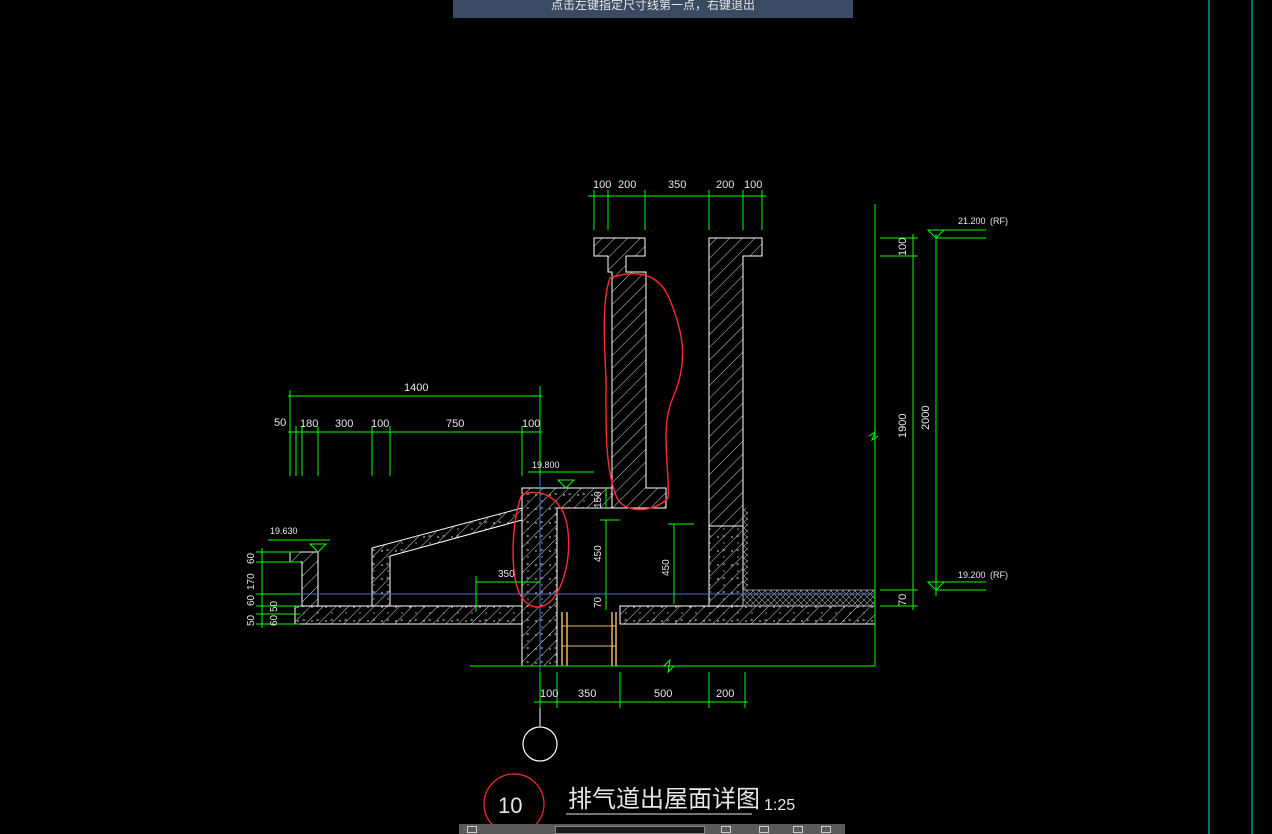 The height and width of the screenshot is (834, 1272). Describe the element at coordinates (455, 424) in the screenshot. I see `dim-left-5: 750` at that location.